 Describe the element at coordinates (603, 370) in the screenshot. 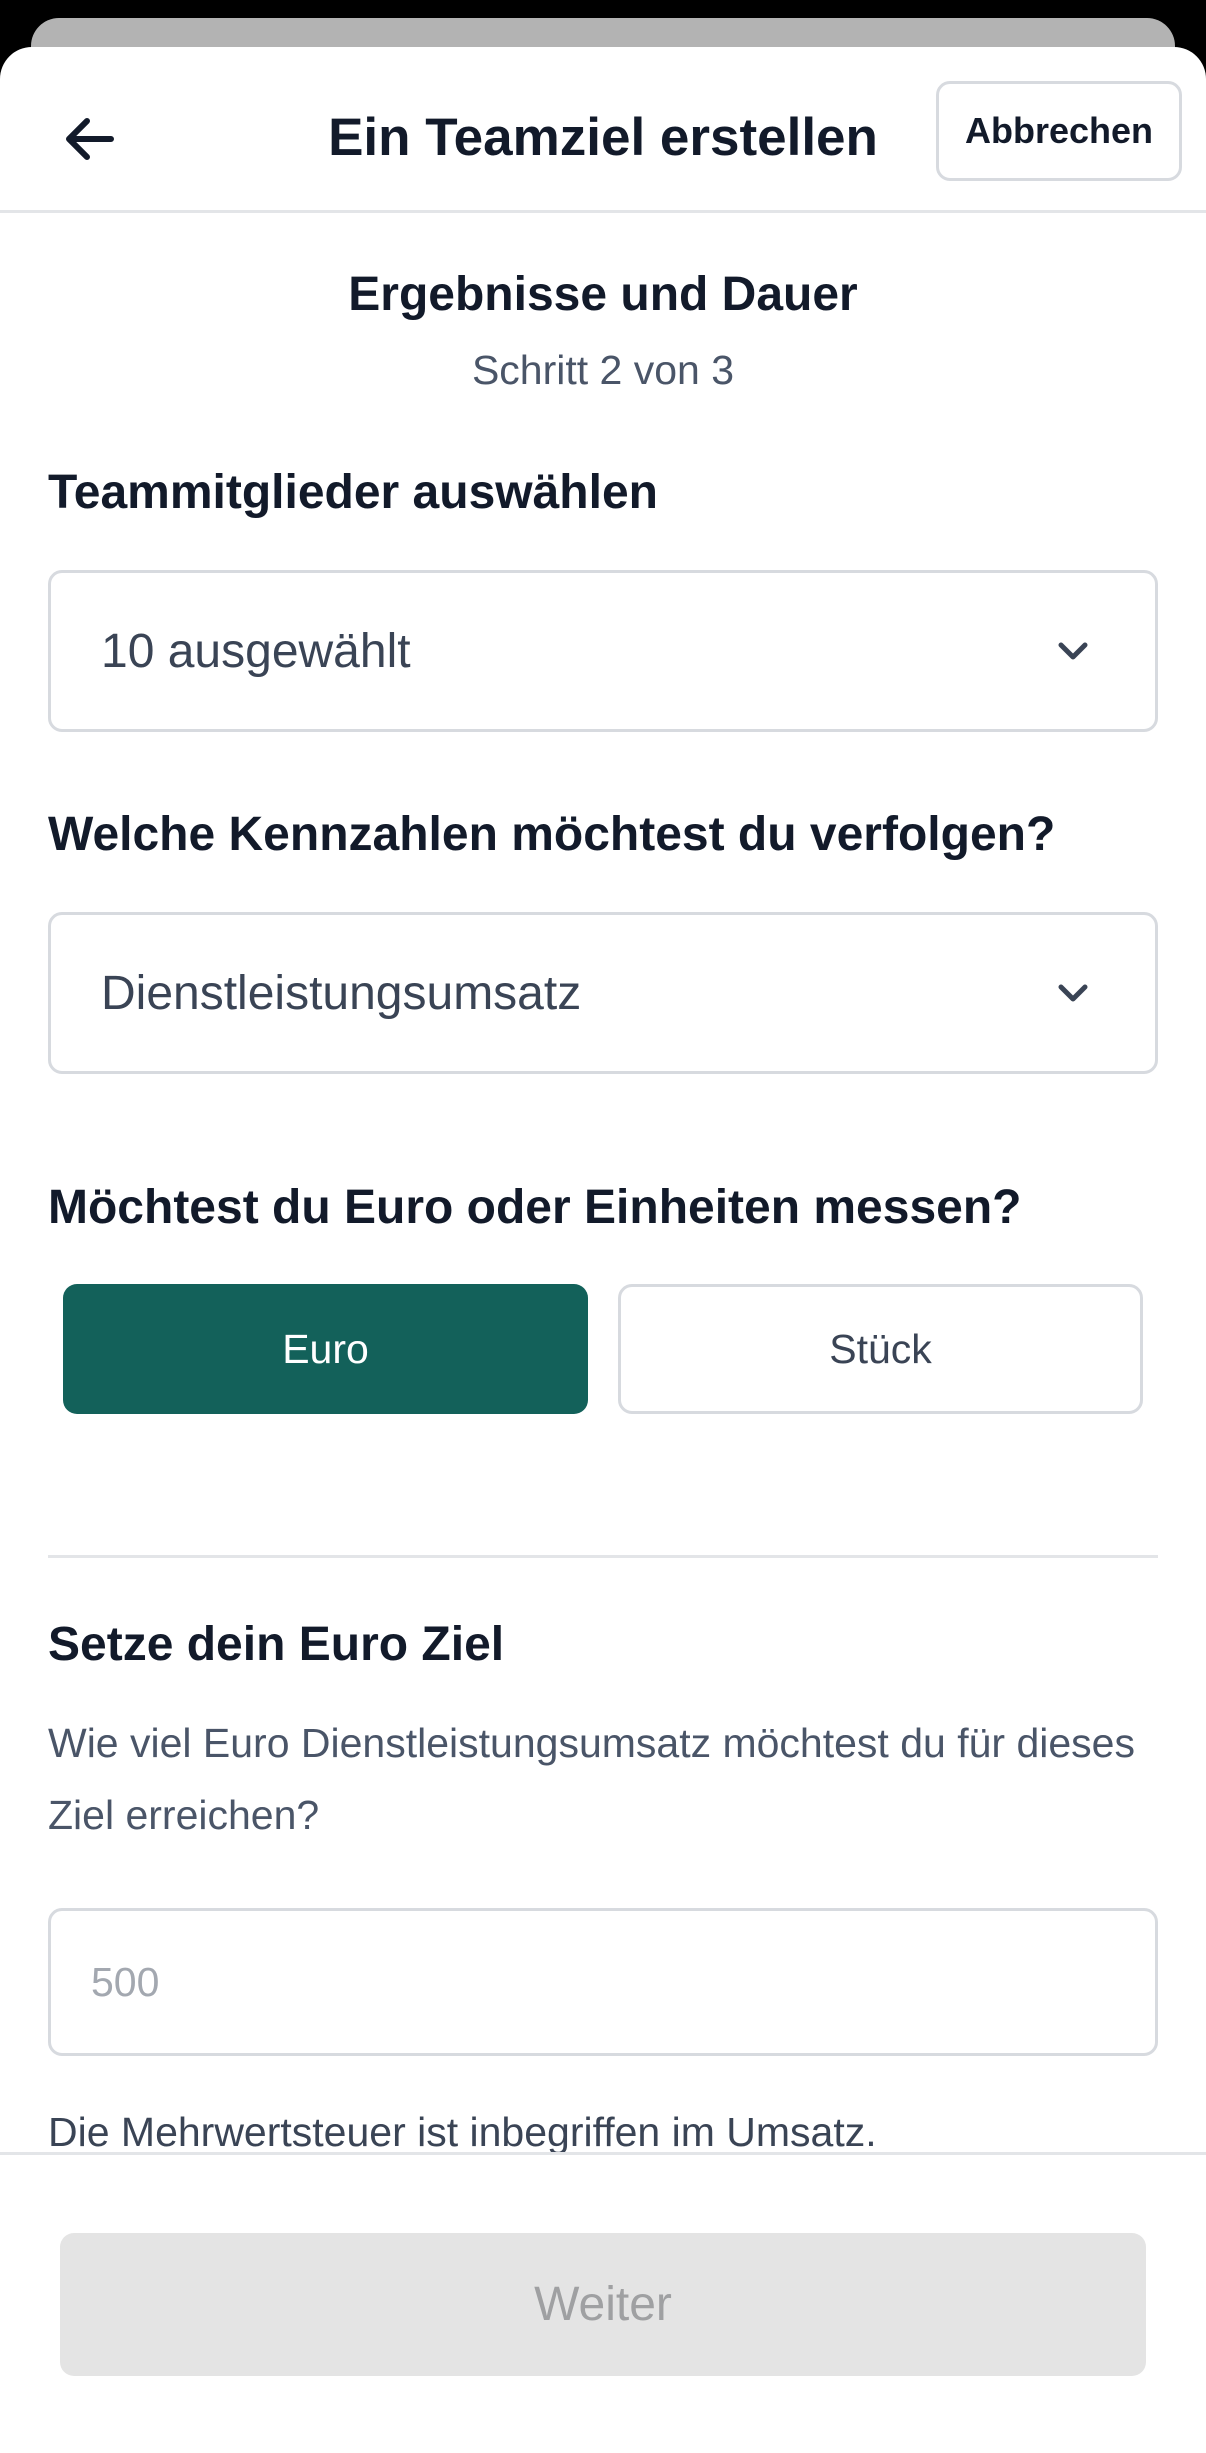

I see `step-progress: Schritt 2 von 3` at that location.